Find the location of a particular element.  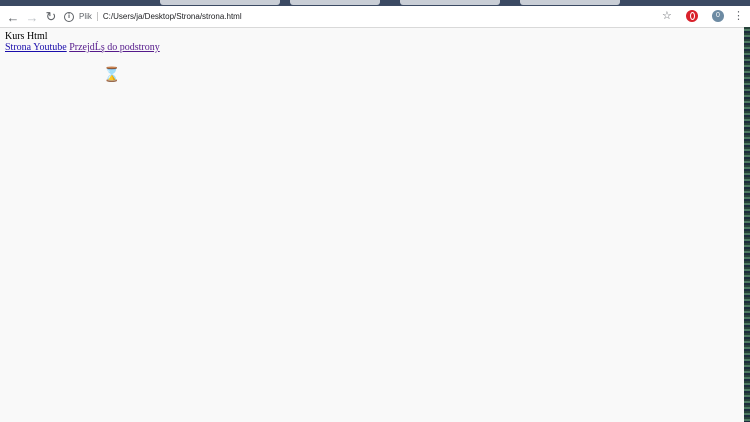

page-heading: Kurs Html is located at coordinates (26, 36).